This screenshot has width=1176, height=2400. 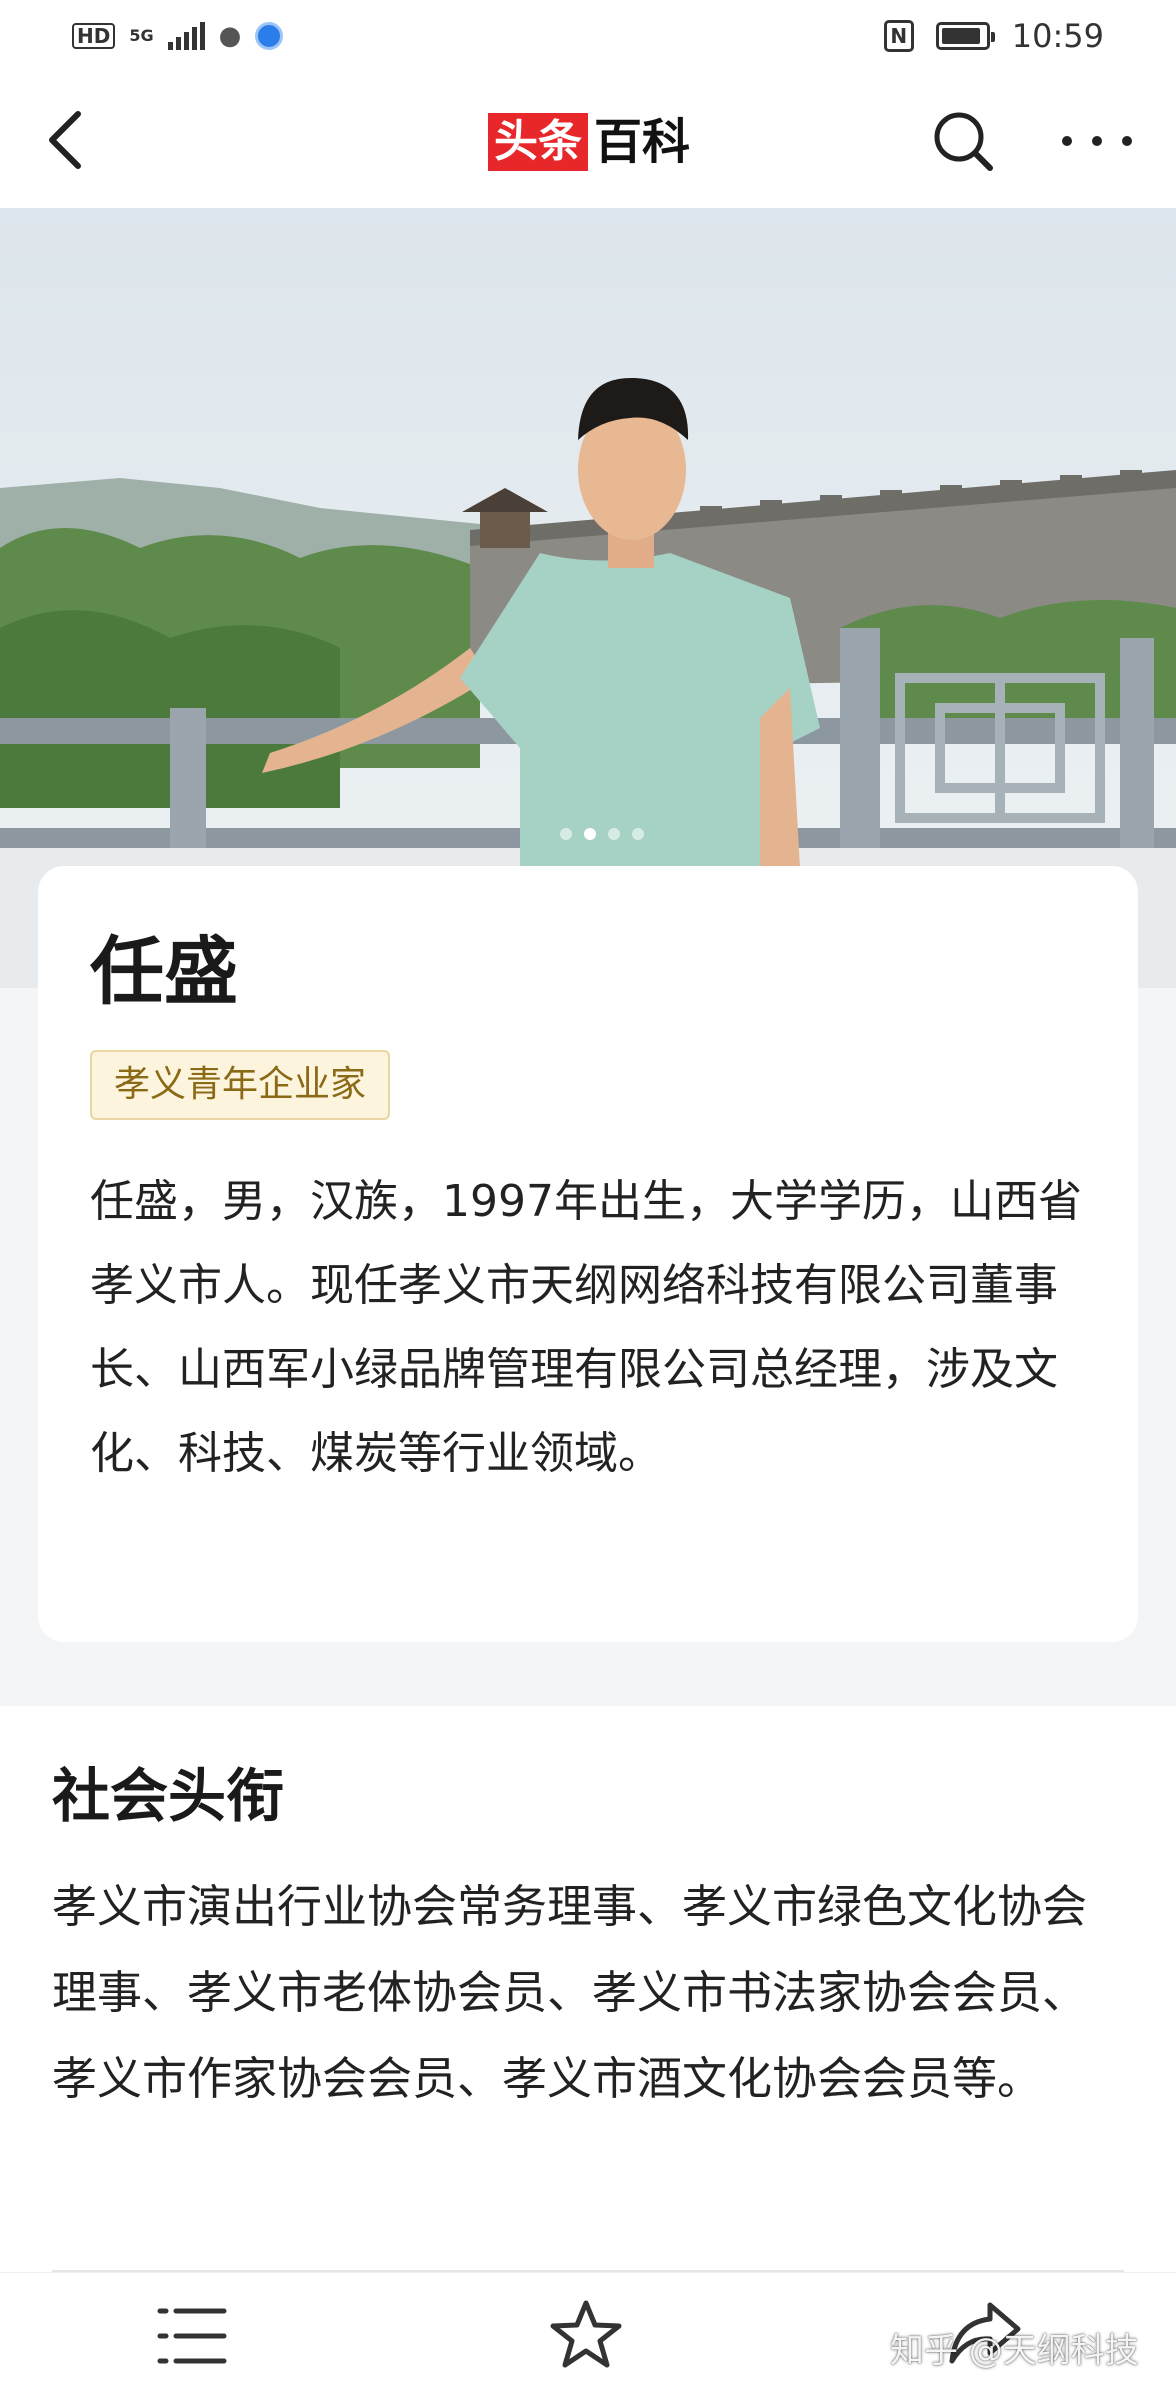 What do you see at coordinates (538, 142) in the screenshot?
I see `logo-red-part: 头条` at bounding box center [538, 142].